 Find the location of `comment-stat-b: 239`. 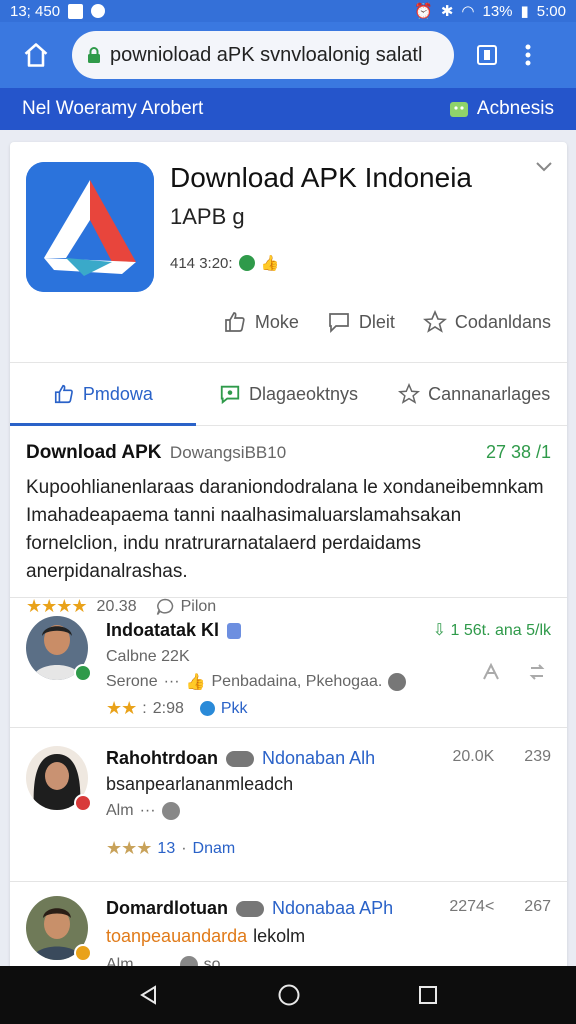

comment-stat-b: 239 is located at coordinates (537, 756).